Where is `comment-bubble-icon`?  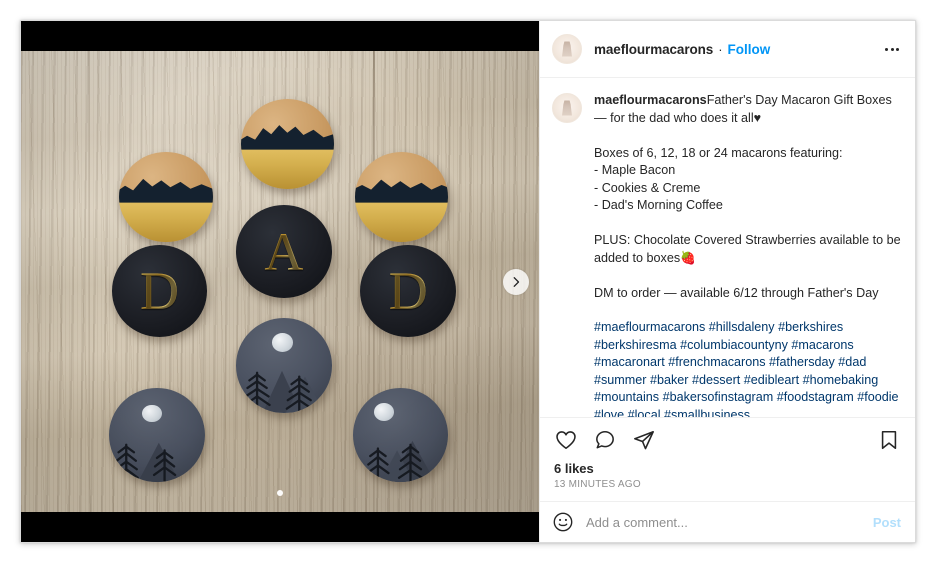 comment-bubble-icon is located at coordinates (605, 439).